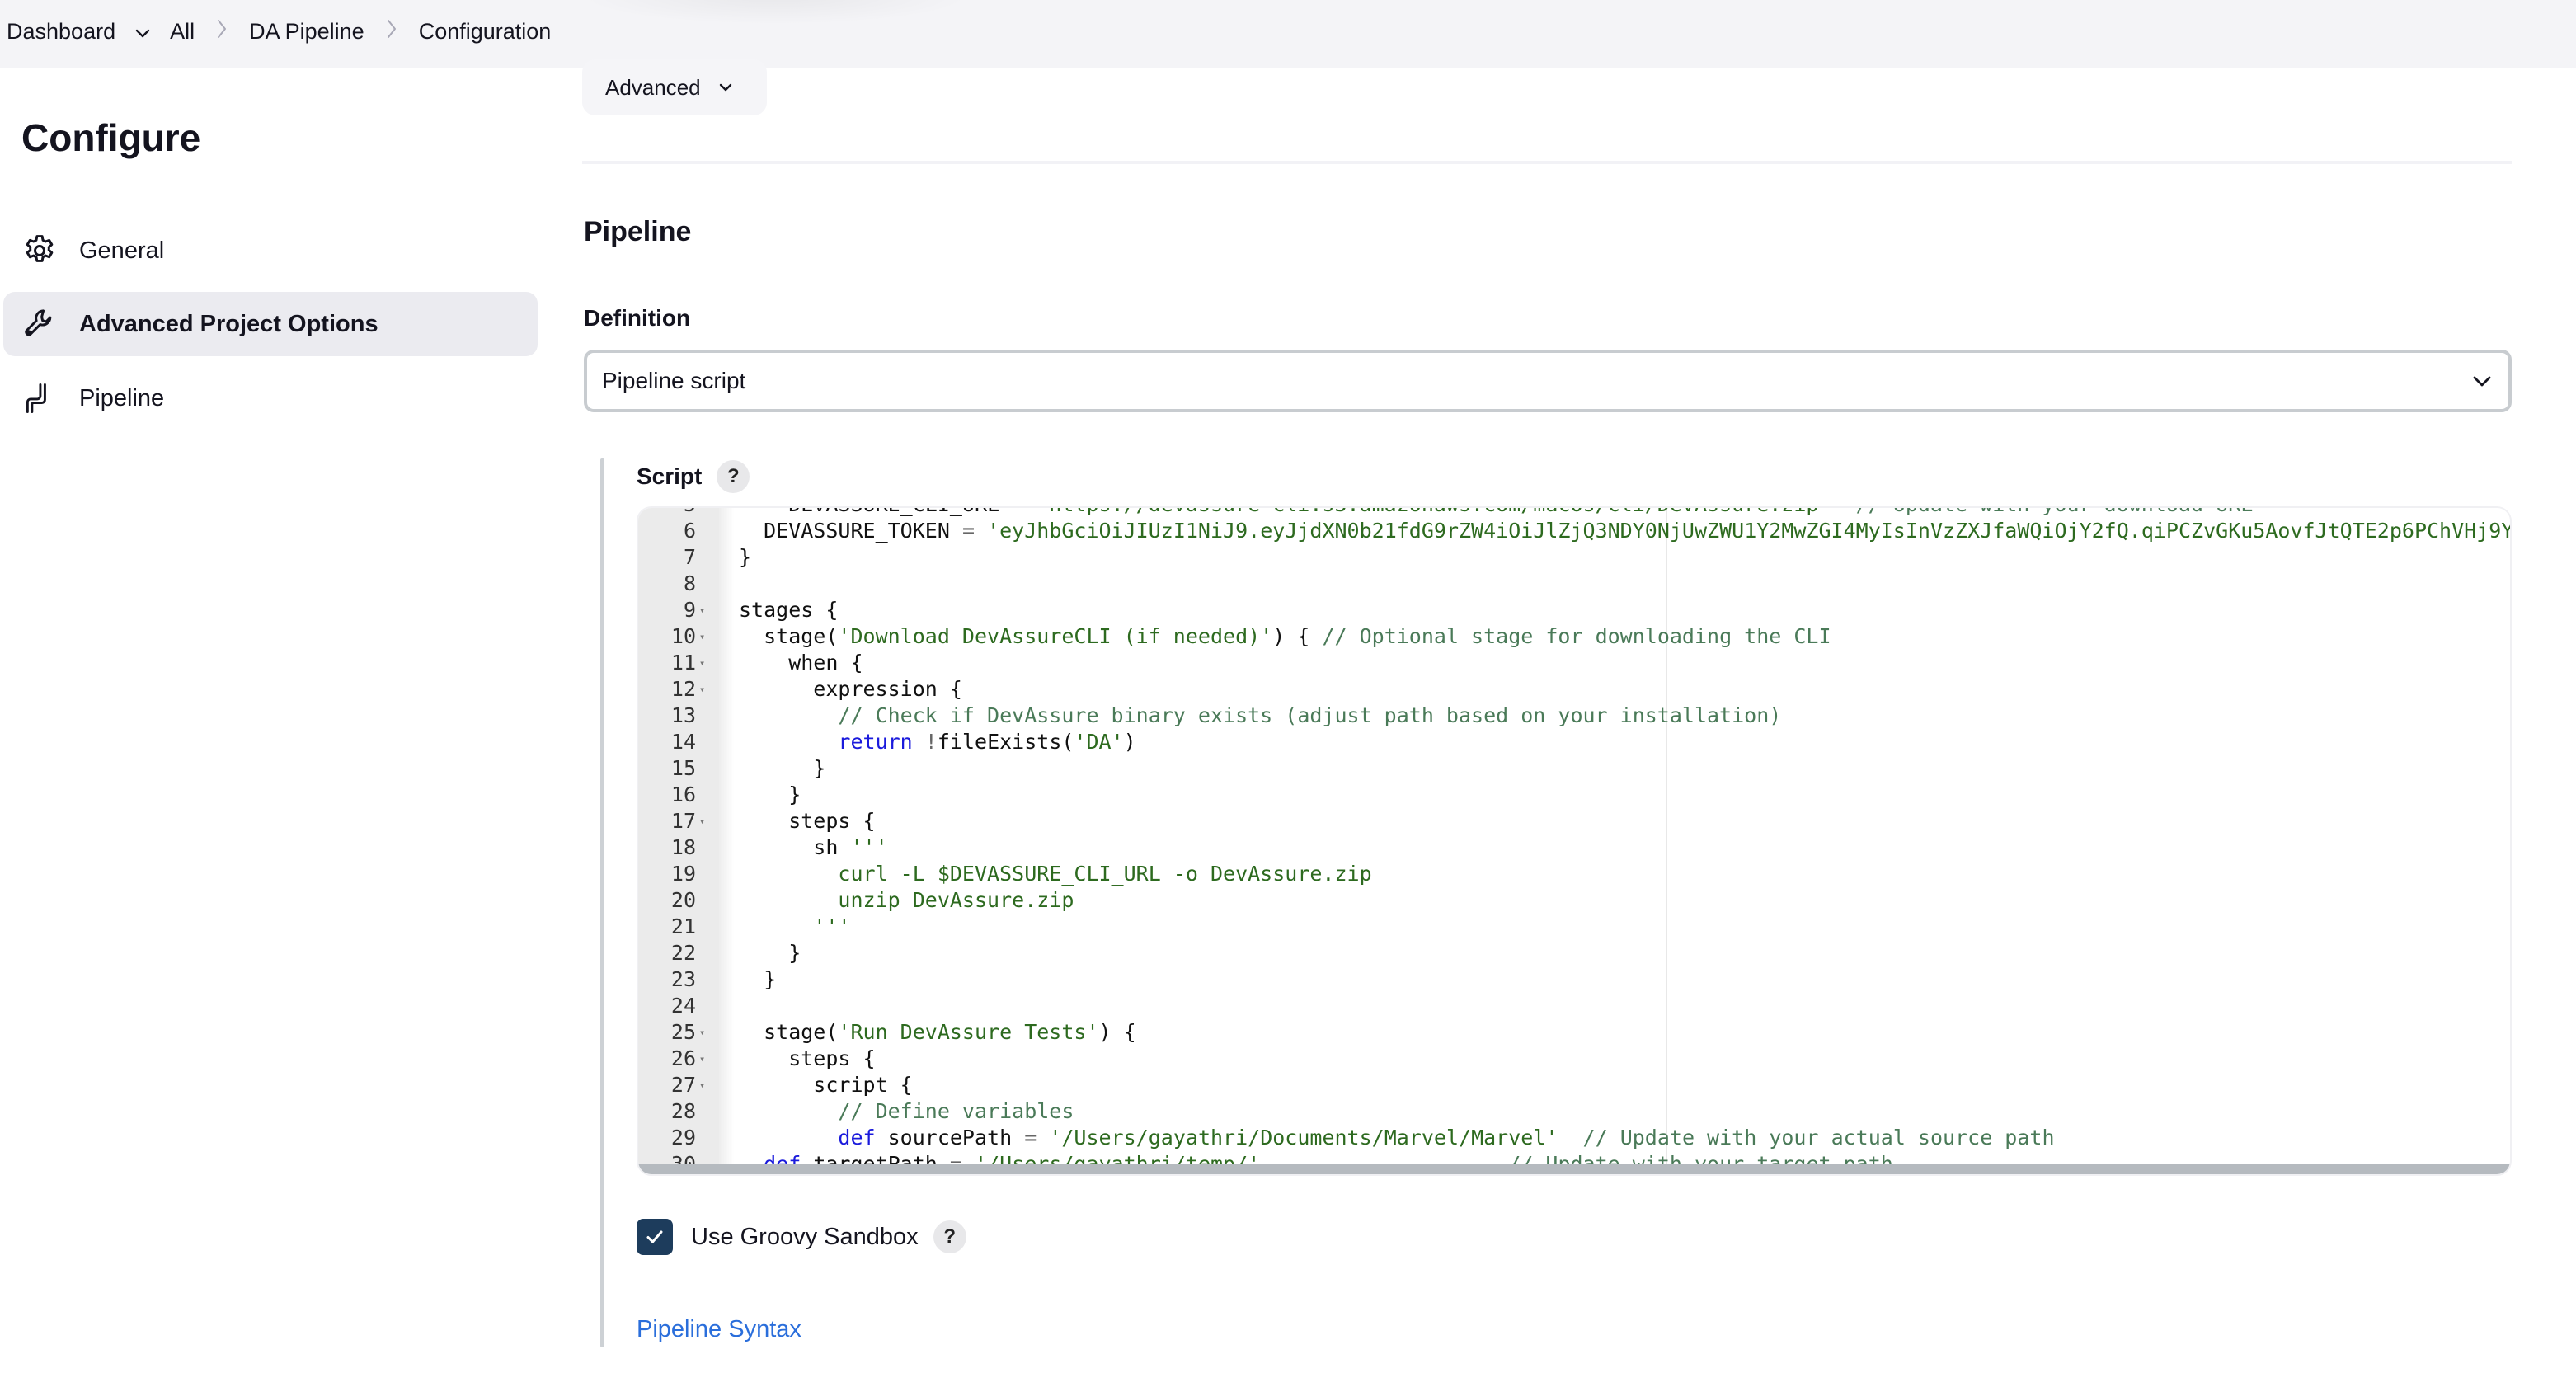 This screenshot has height=1382, width=2576. Describe the element at coordinates (689, 583) in the screenshot. I see `line-number: 8` at that location.